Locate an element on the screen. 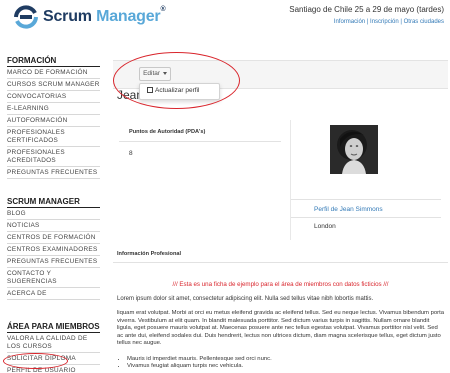 This screenshot has width=450, height=373. sidebar-item-convocatorias: CONVOCATORIAS is located at coordinates (53, 97).